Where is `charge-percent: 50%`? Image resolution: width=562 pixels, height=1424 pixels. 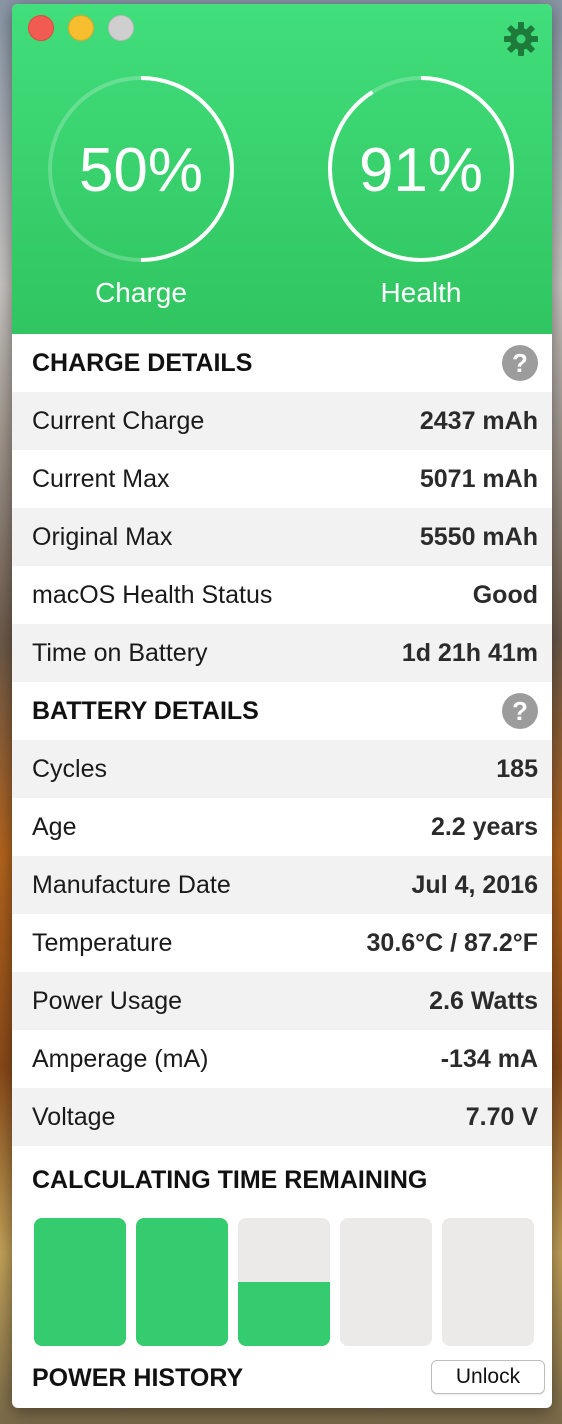
charge-percent: 50% is located at coordinates (141, 170).